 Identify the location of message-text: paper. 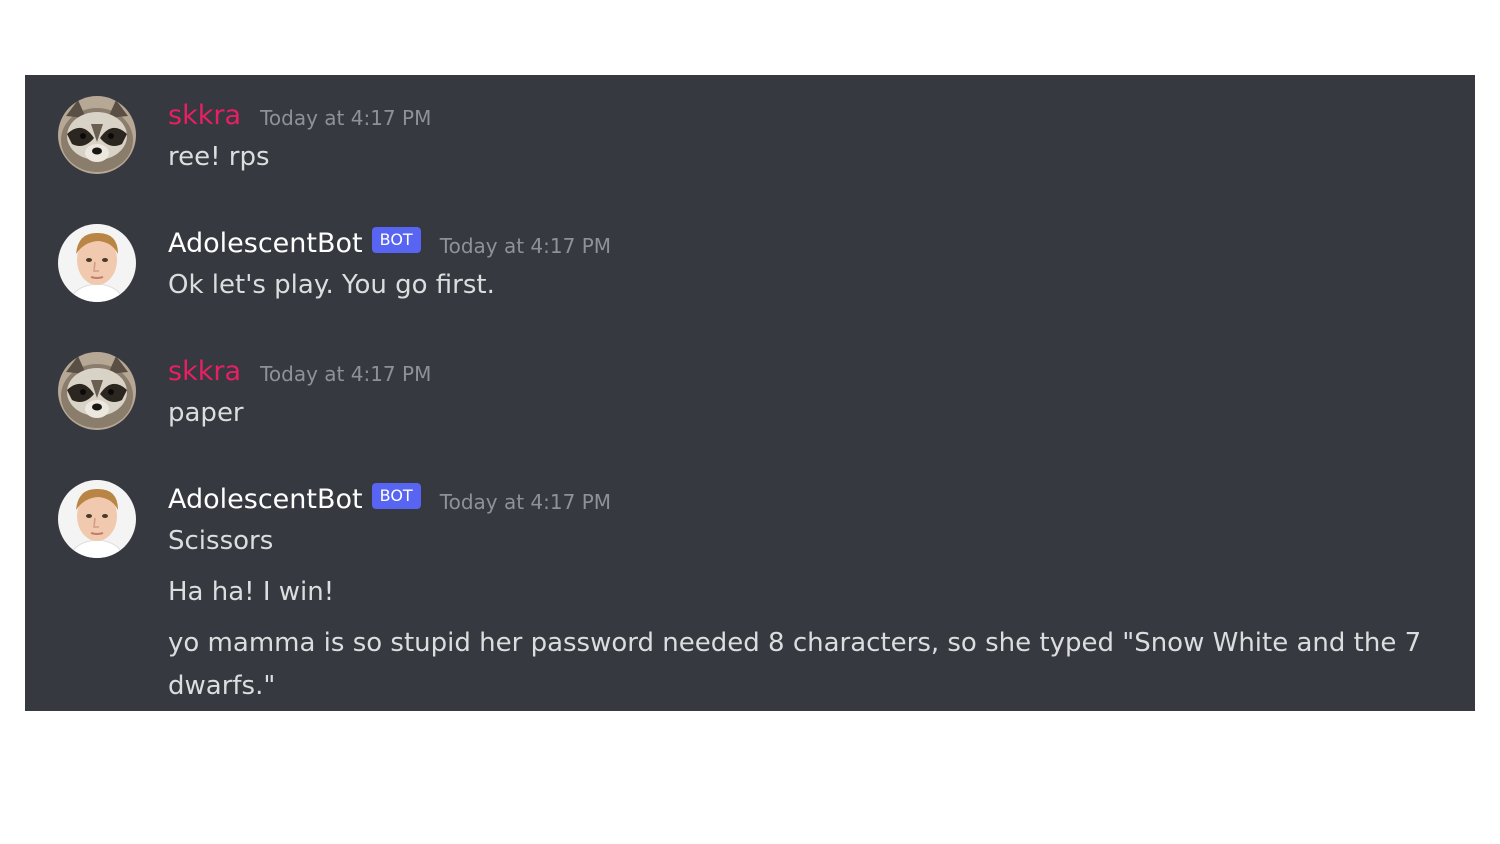
(206, 413).